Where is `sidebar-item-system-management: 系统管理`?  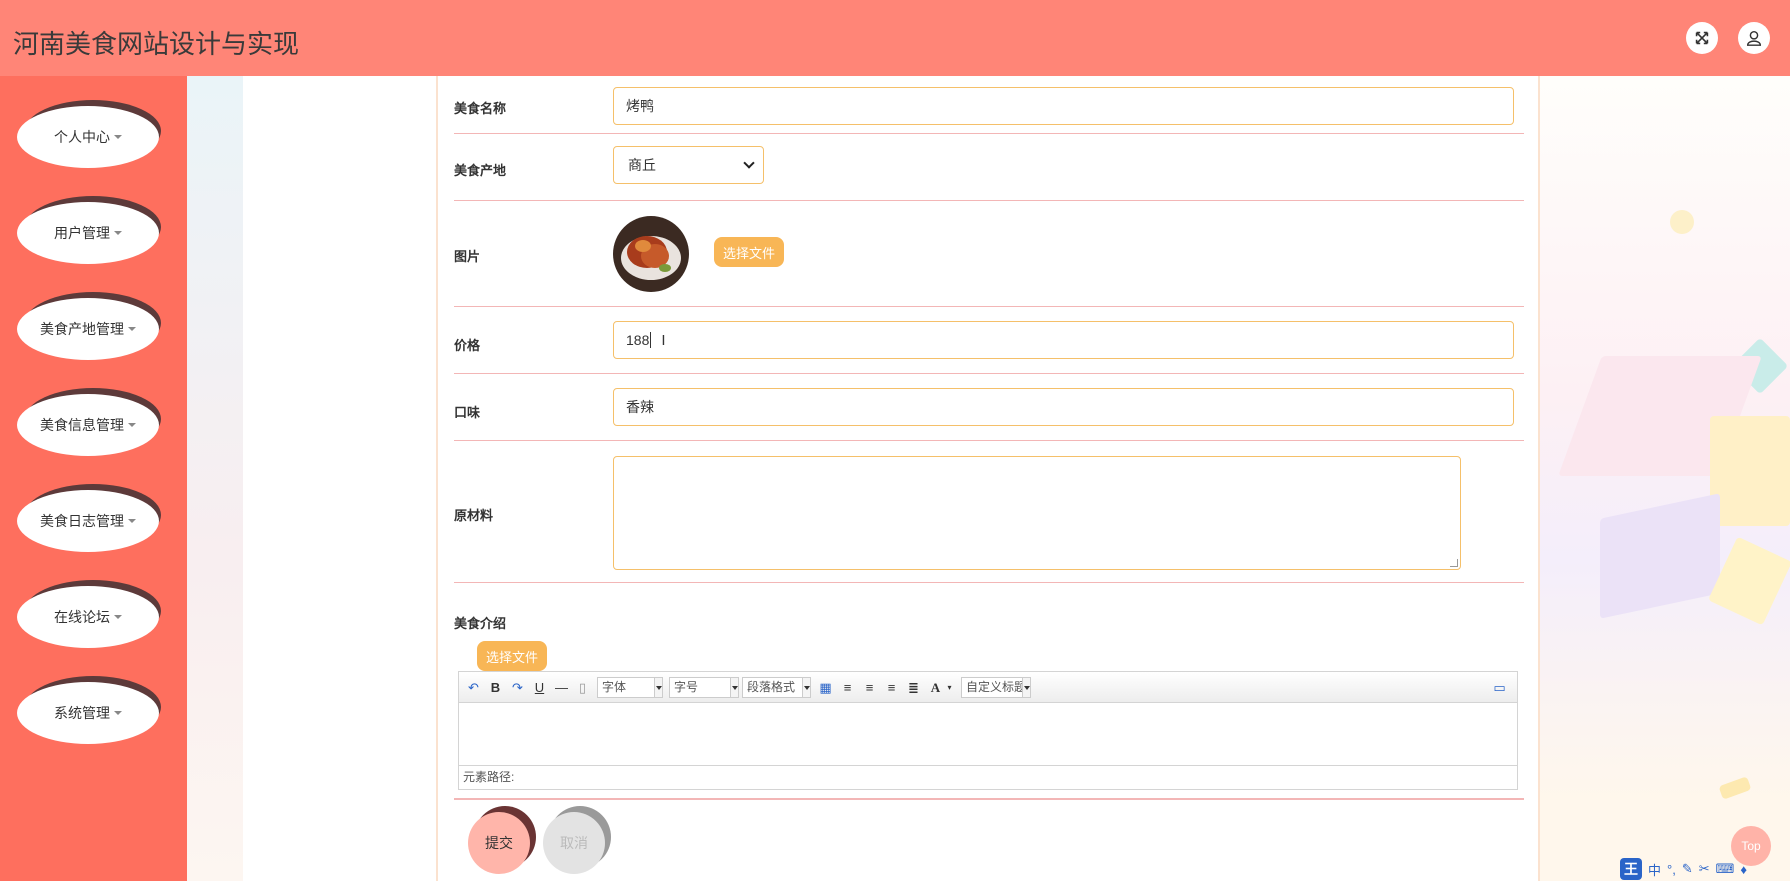 sidebar-item-system-management: 系统管理 is located at coordinates (89, 710).